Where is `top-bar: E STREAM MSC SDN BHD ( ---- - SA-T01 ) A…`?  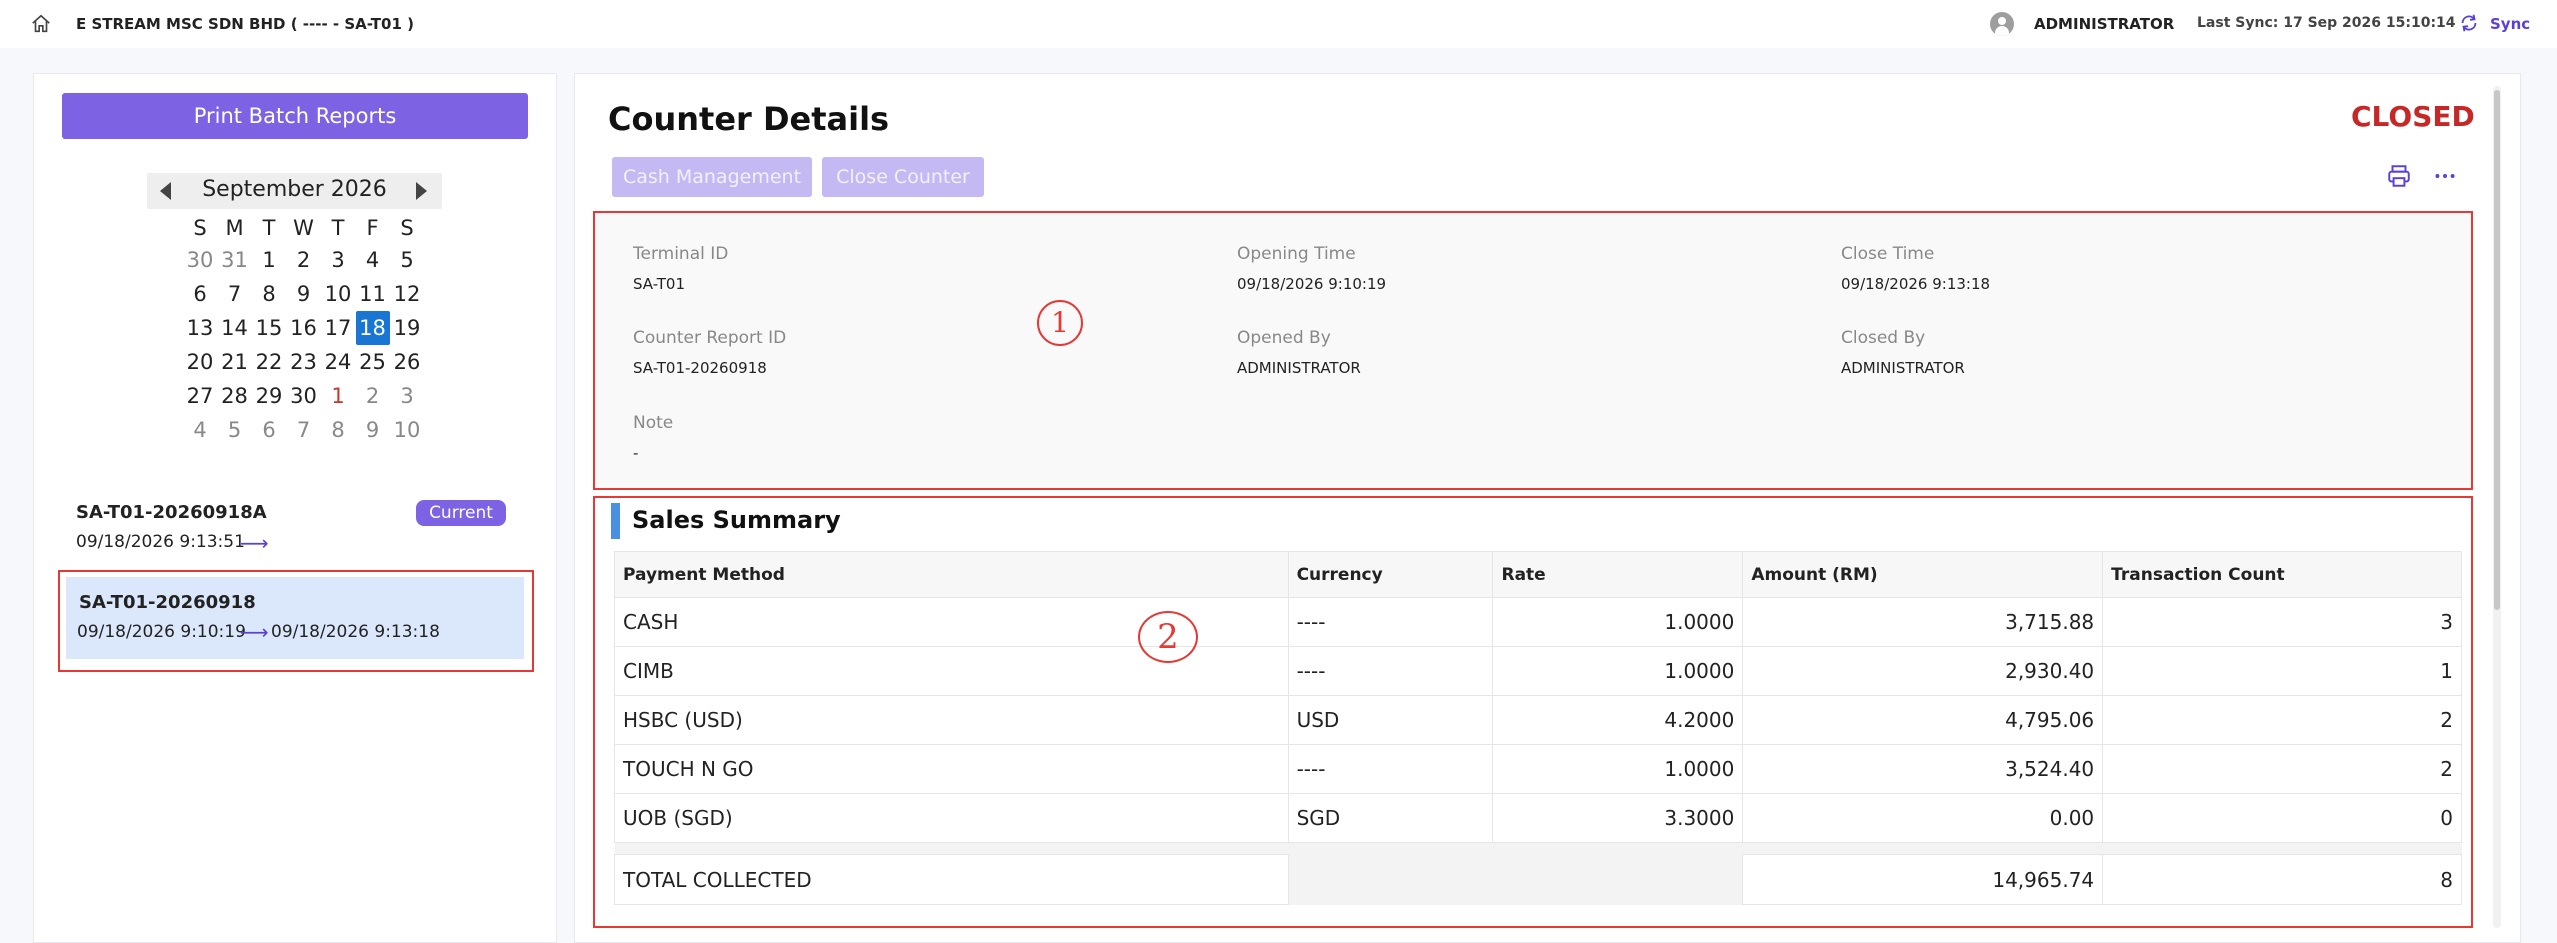
top-bar: E STREAM MSC SDN BHD ( ---- - SA-T01 ) A… is located at coordinates (1278, 24).